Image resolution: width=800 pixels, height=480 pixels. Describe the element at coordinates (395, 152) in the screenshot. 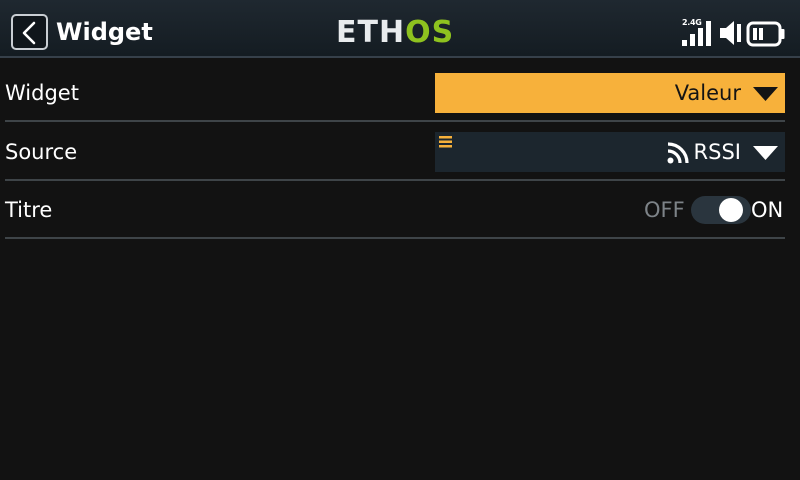

I see `setting-row-source: Source RSSI` at that location.